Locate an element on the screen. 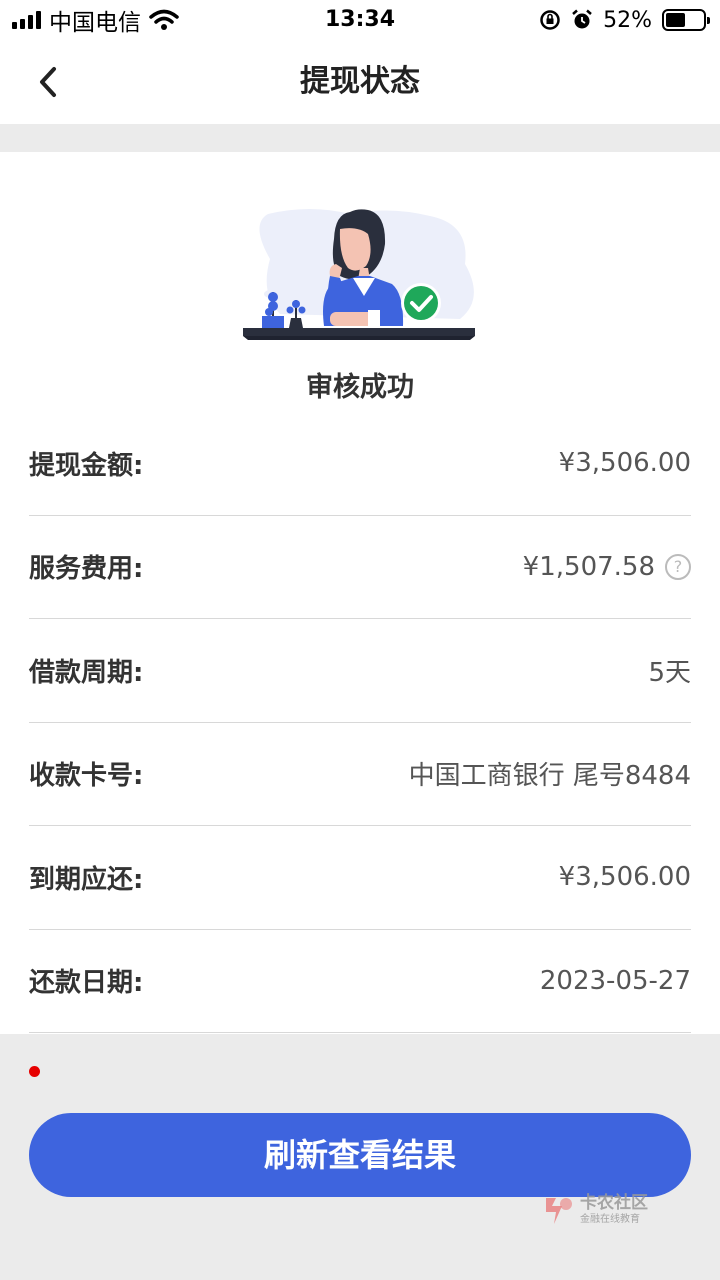 The image size is (720, 1280). nav-bar: 提现状态 is located at coordinates (360, 82).